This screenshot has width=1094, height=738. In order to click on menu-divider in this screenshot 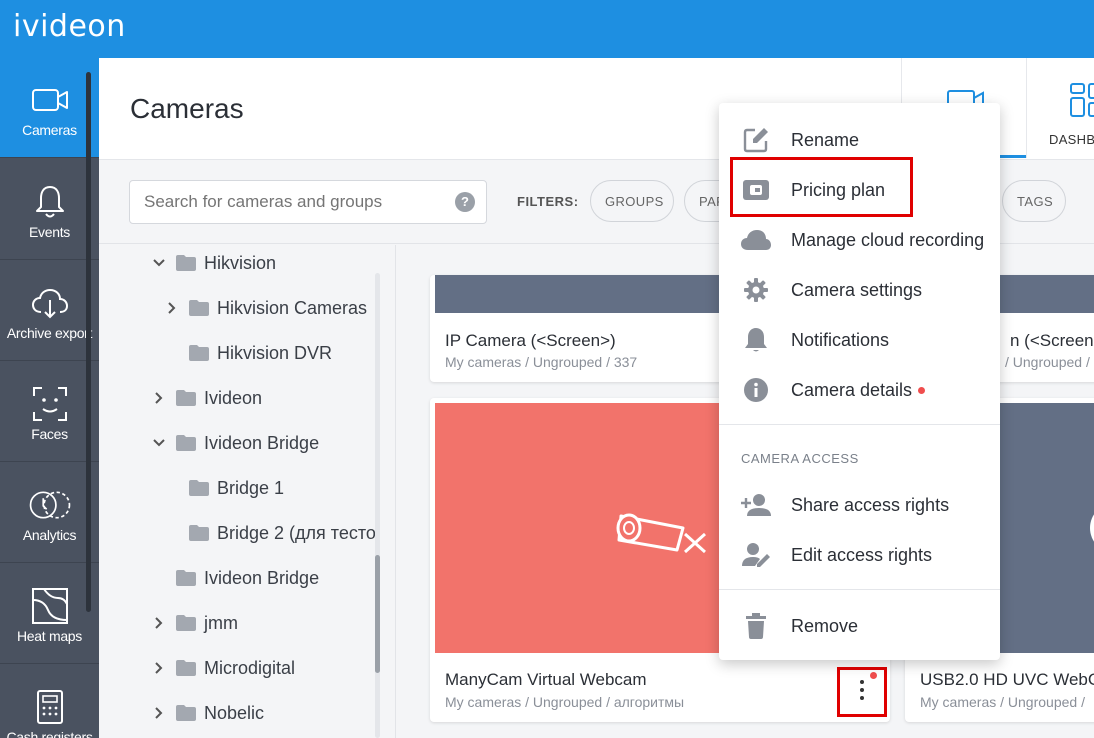, I will do `click(859, 589)`.